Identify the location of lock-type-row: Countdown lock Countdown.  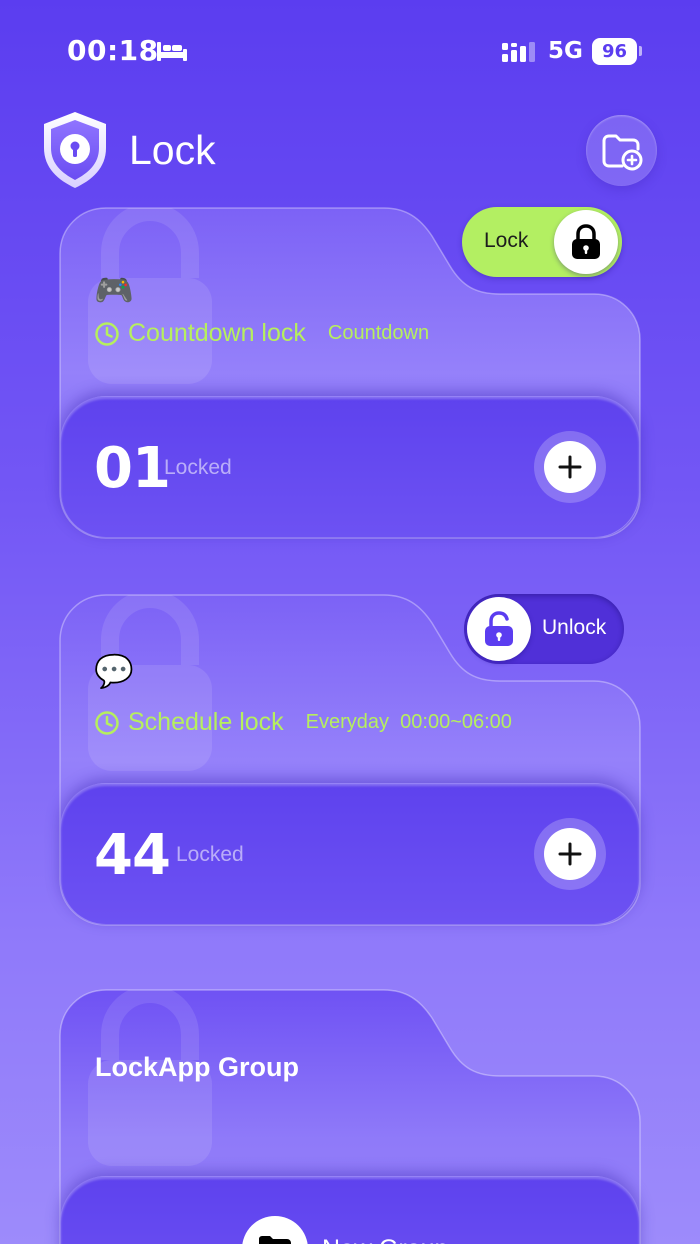
(261, 333).